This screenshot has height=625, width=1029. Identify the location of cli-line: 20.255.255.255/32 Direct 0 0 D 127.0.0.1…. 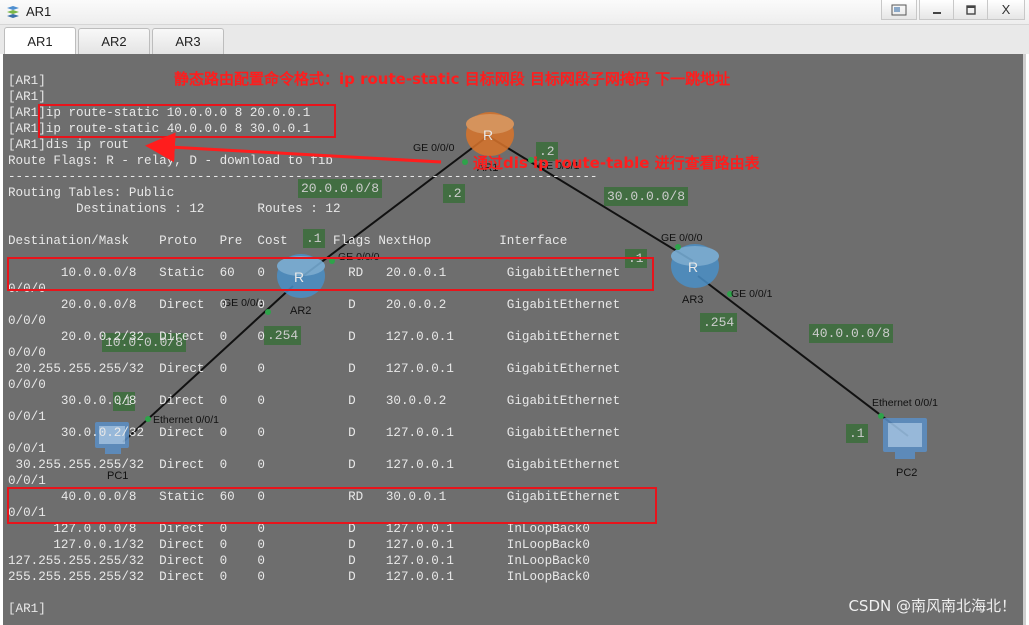
(314, 369).